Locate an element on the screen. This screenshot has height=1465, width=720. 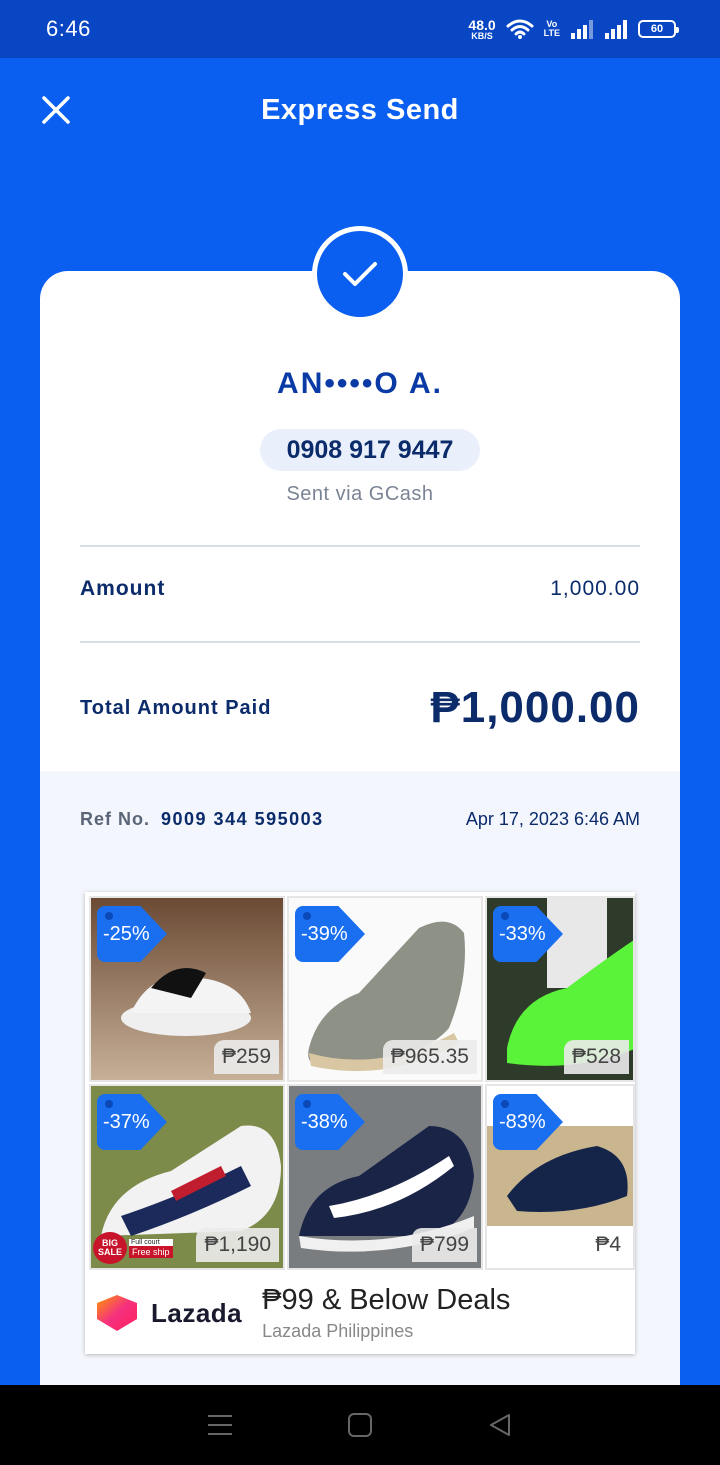
amount-label: Amount is located at coordinates (123, 588).